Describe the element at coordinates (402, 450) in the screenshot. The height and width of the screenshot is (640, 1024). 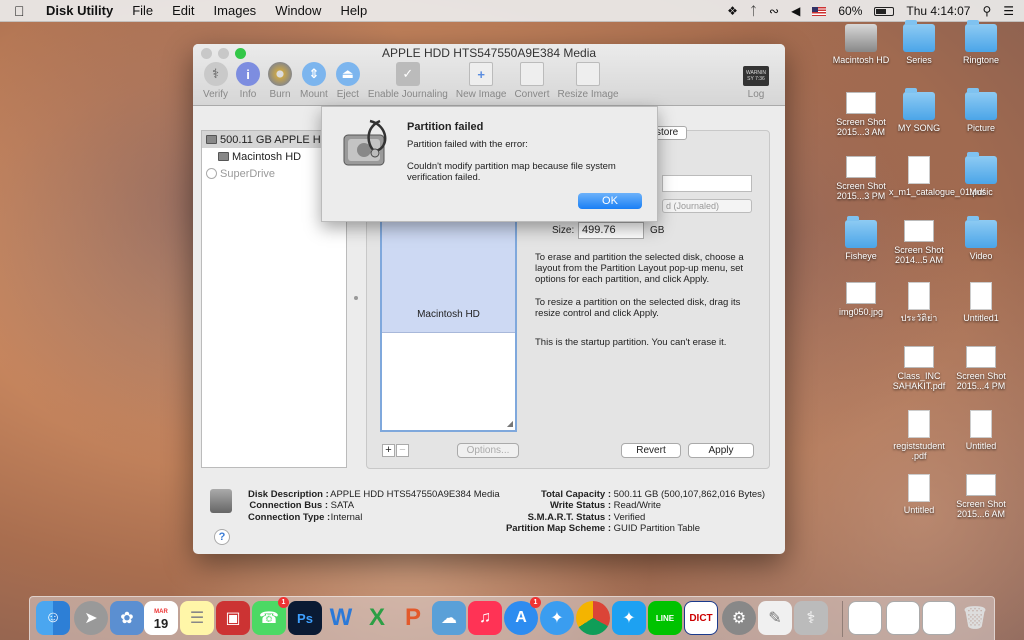
I see `remove-partition-button: −` at that location.